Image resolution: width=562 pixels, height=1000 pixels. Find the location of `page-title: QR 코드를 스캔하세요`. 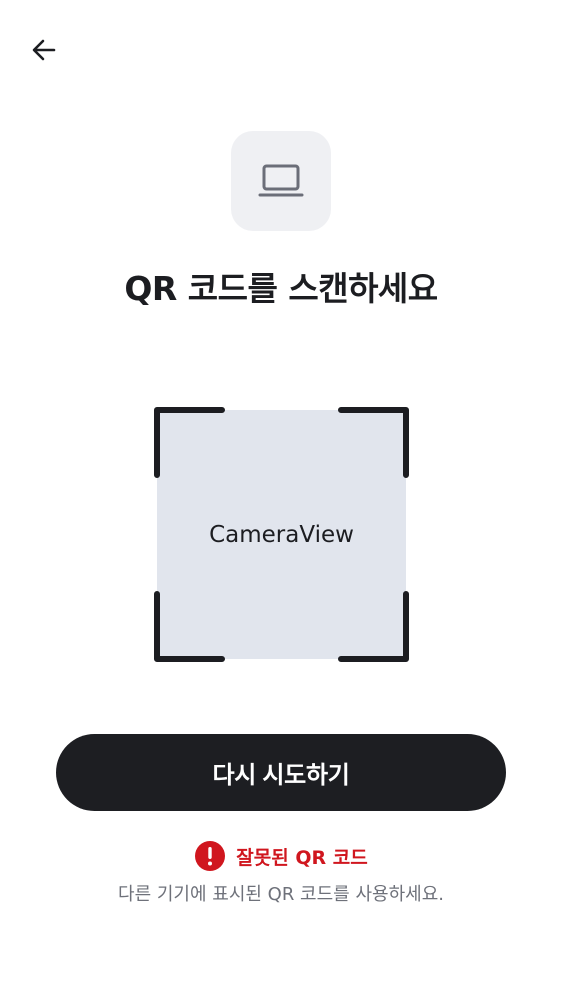

page-title: QR 코드를 스캔하세요 is located at coordinates (281, 288).